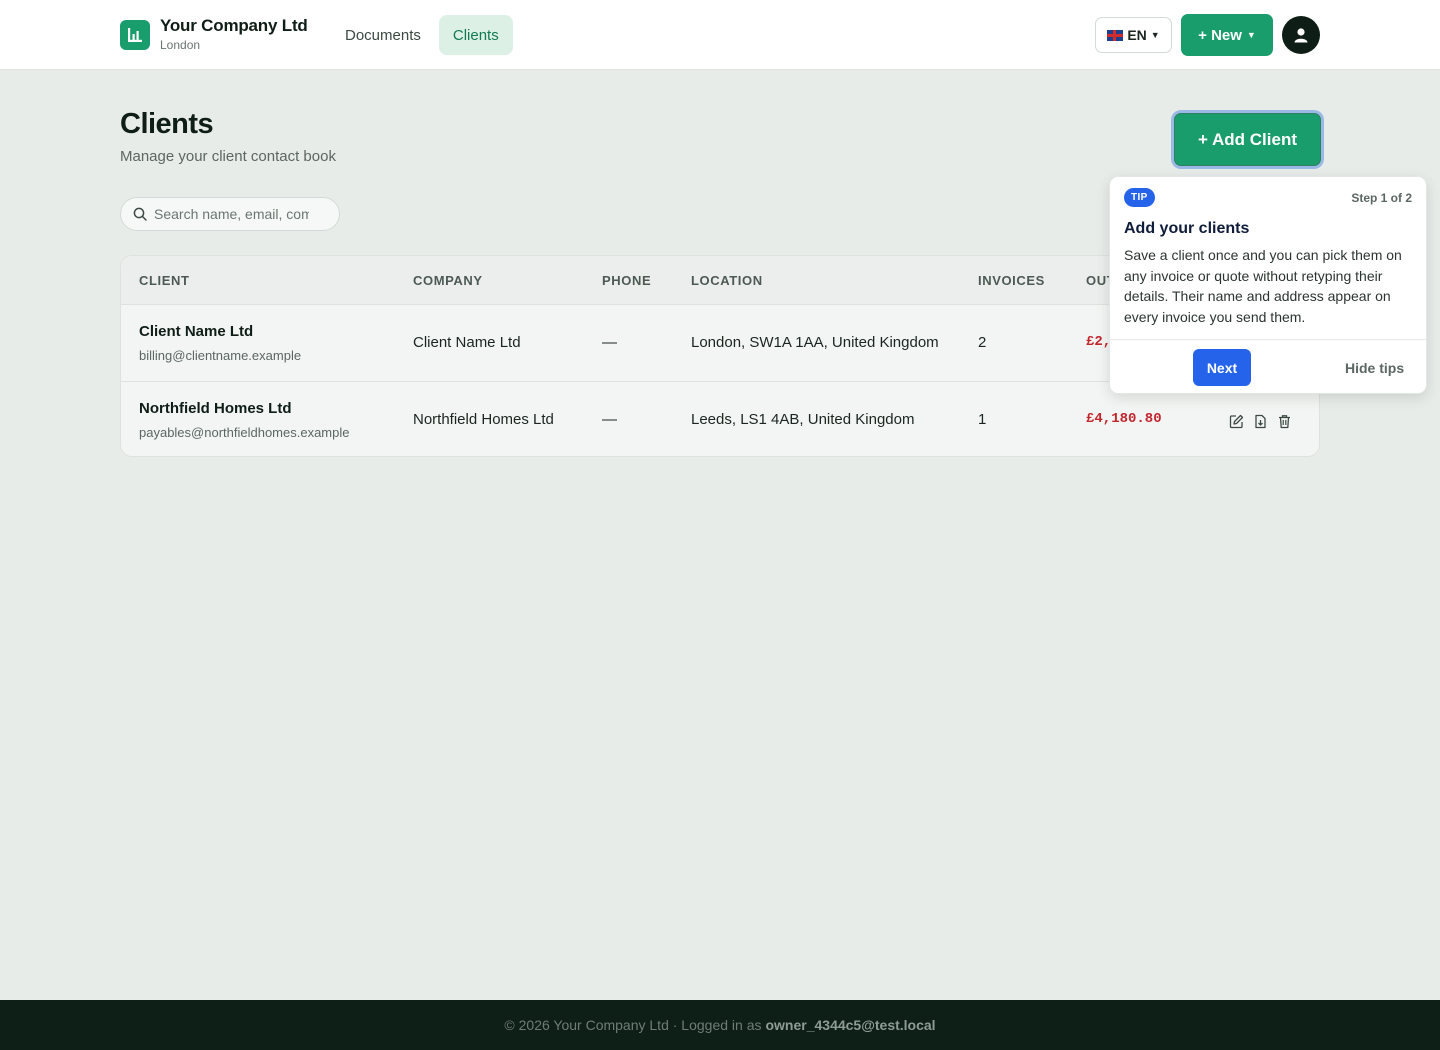 This screenshot has width=1440, height=1050. I want to click on user-icon, so click(1301, 35).